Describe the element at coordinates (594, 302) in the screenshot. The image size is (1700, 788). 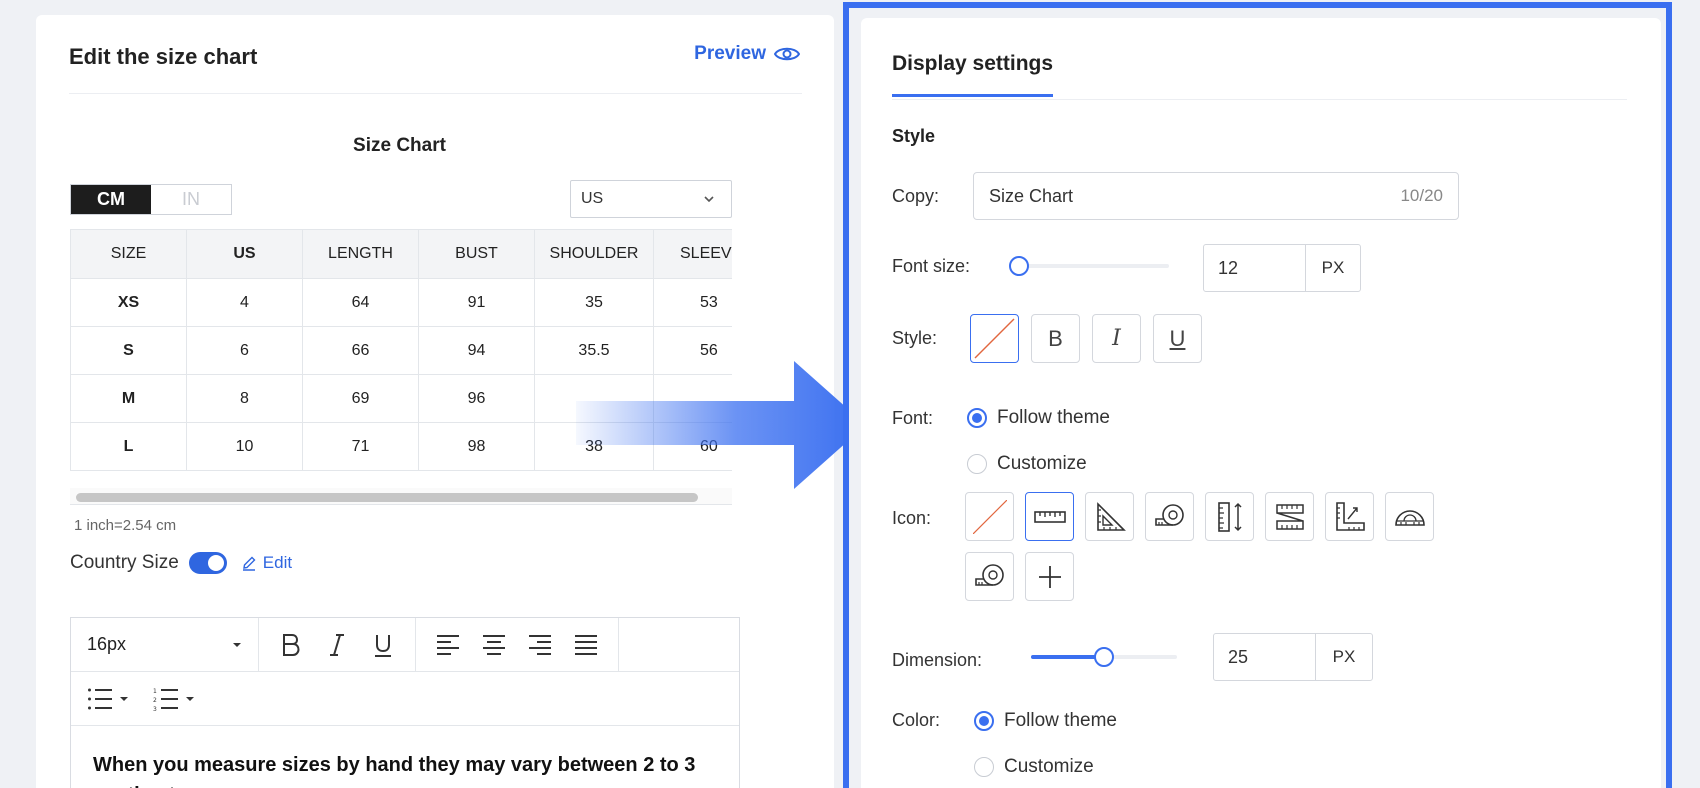
I see `table-cell: 35` at that location.